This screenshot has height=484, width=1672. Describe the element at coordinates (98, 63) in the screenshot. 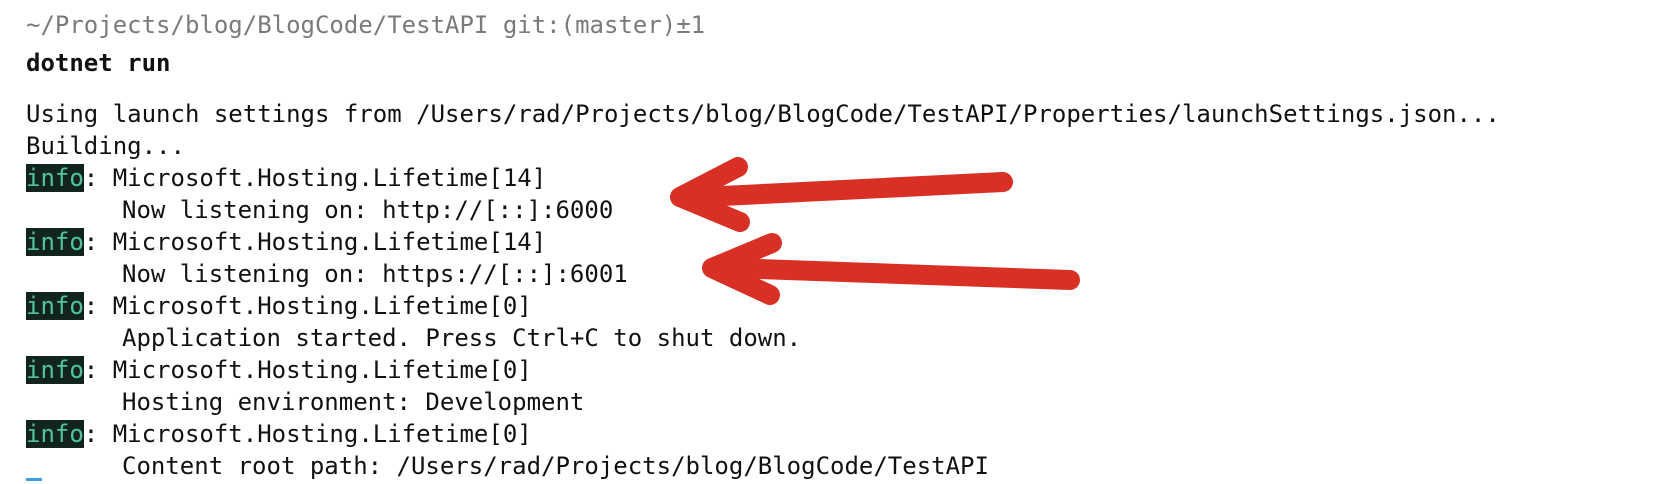

I see `command-text: dotnet run` at that location.